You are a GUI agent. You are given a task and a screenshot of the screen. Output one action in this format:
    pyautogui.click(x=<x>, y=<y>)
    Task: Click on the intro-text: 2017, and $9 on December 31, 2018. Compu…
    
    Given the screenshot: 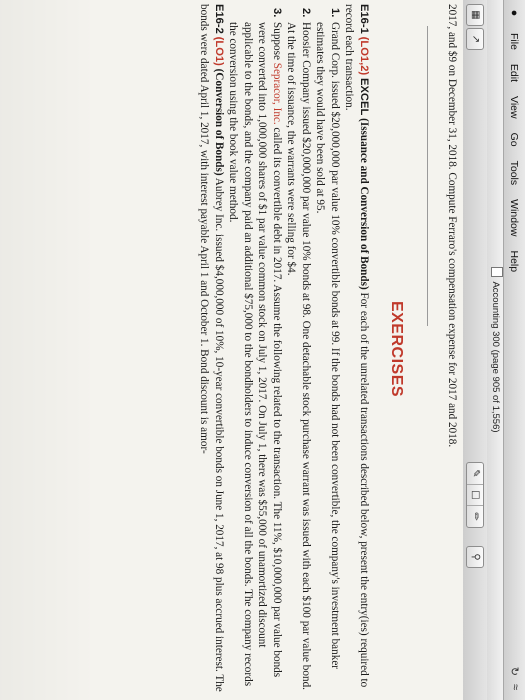 What is the action you would take?
    pyautogui.click(x=452, y=226)
    